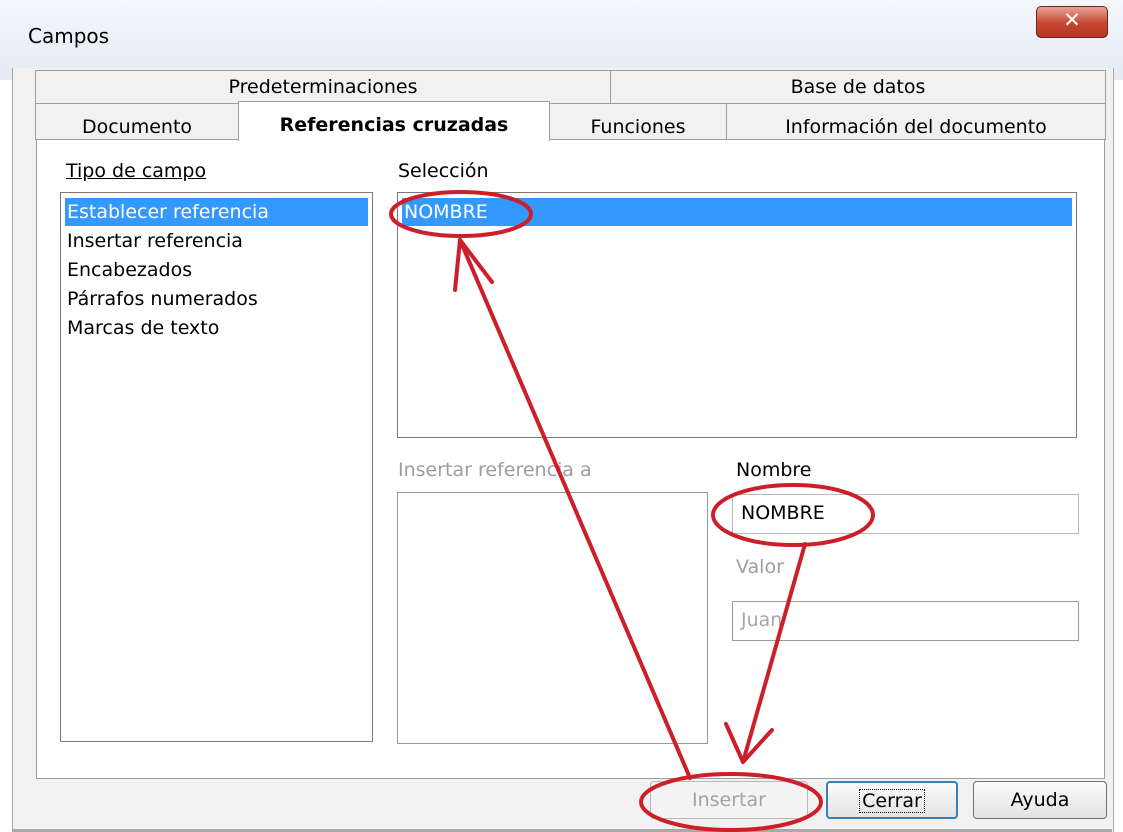  Describe the element at coordinates (216, 241) in the screenshot. I see `list-item-insertar-referencia: Insertar referencia` at that location.